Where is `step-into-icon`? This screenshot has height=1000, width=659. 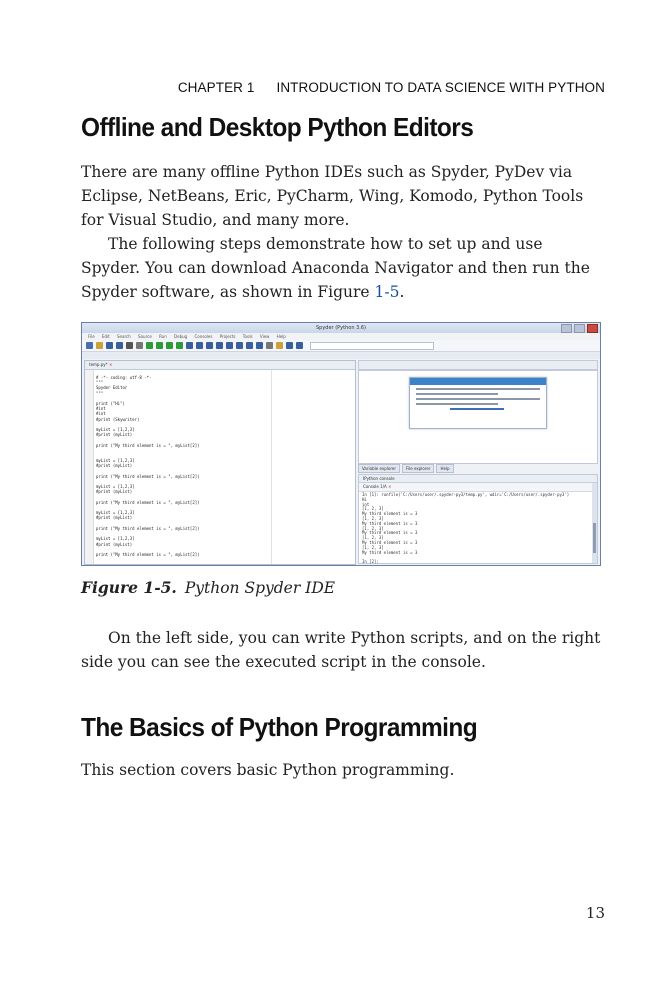
step-into-icon is located at coordinates (209, 345).